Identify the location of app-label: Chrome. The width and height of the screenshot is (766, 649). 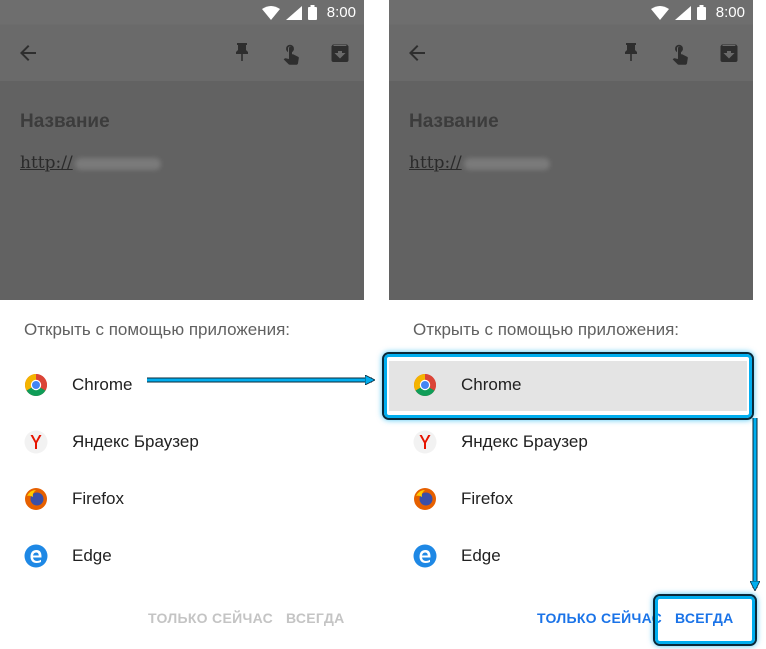
(102, 384).